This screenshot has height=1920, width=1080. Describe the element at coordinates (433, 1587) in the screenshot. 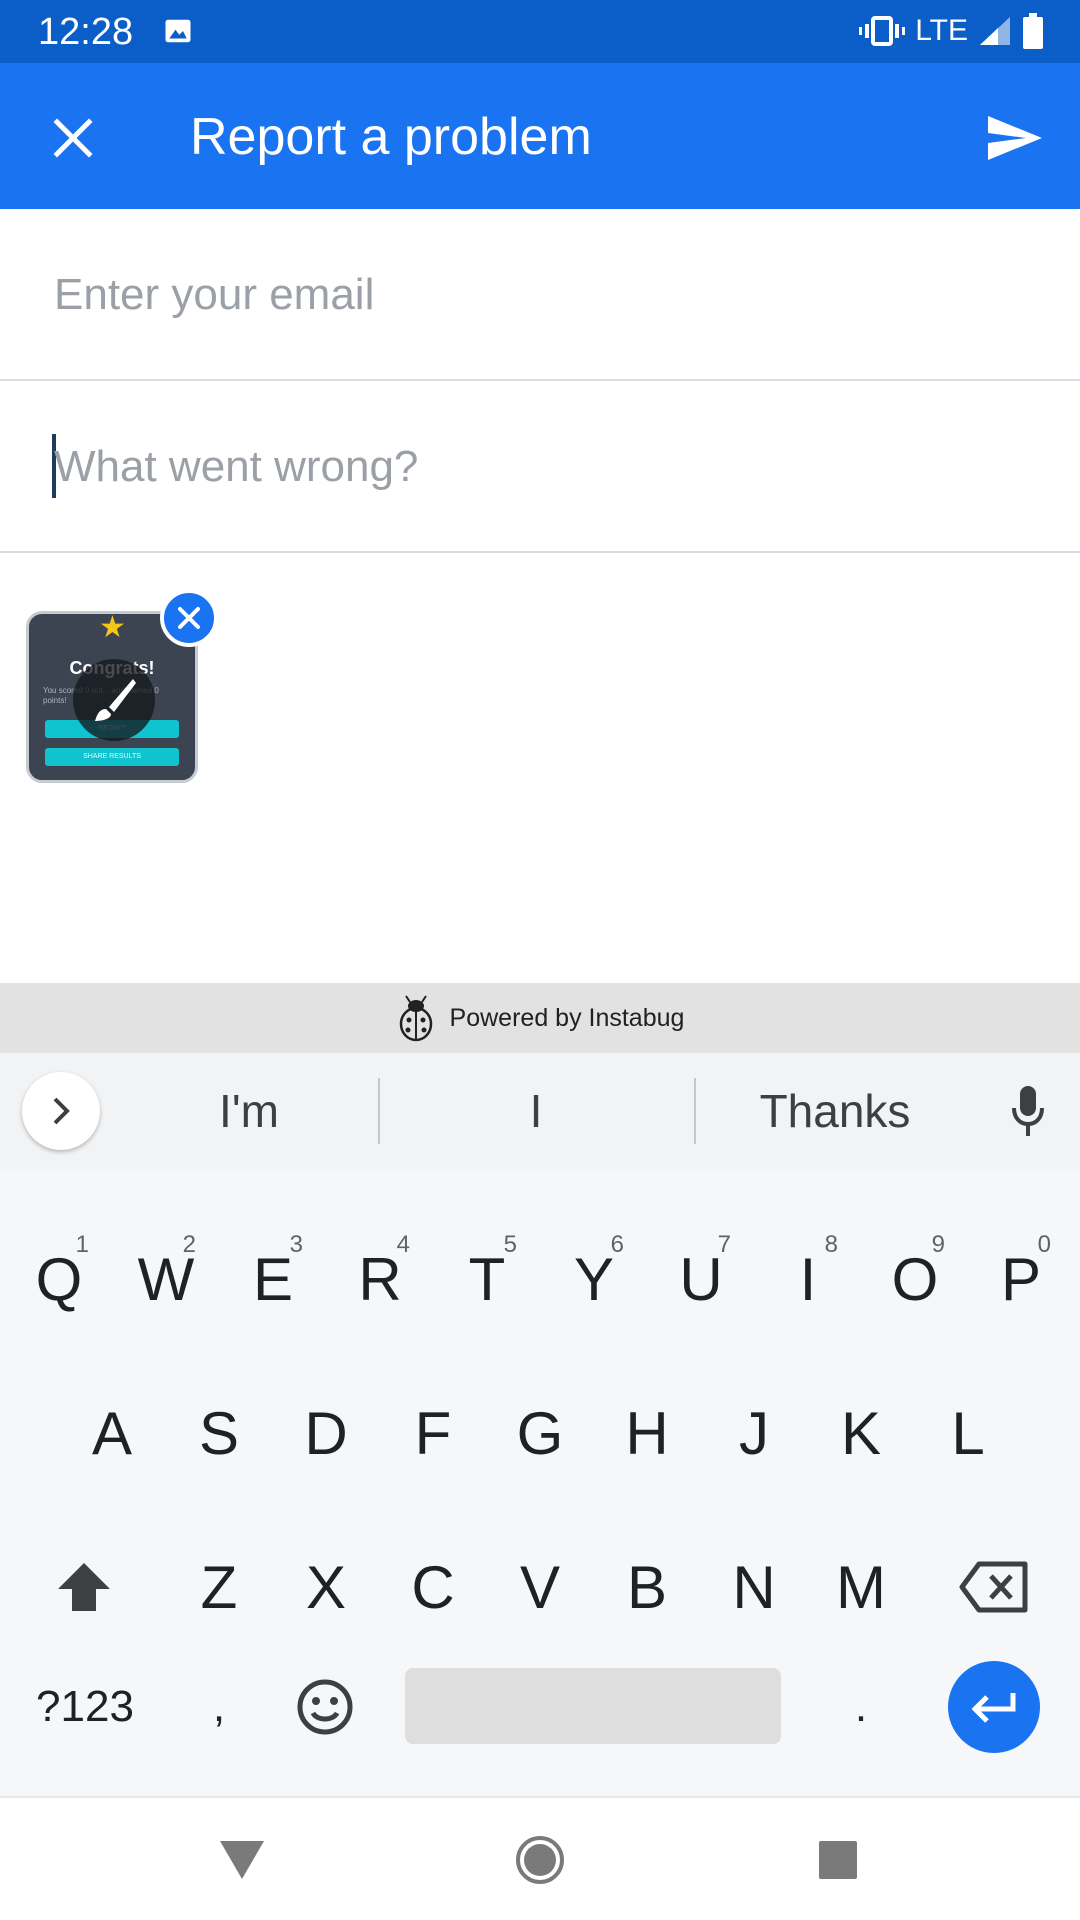

I see `key-c: C` at that location.